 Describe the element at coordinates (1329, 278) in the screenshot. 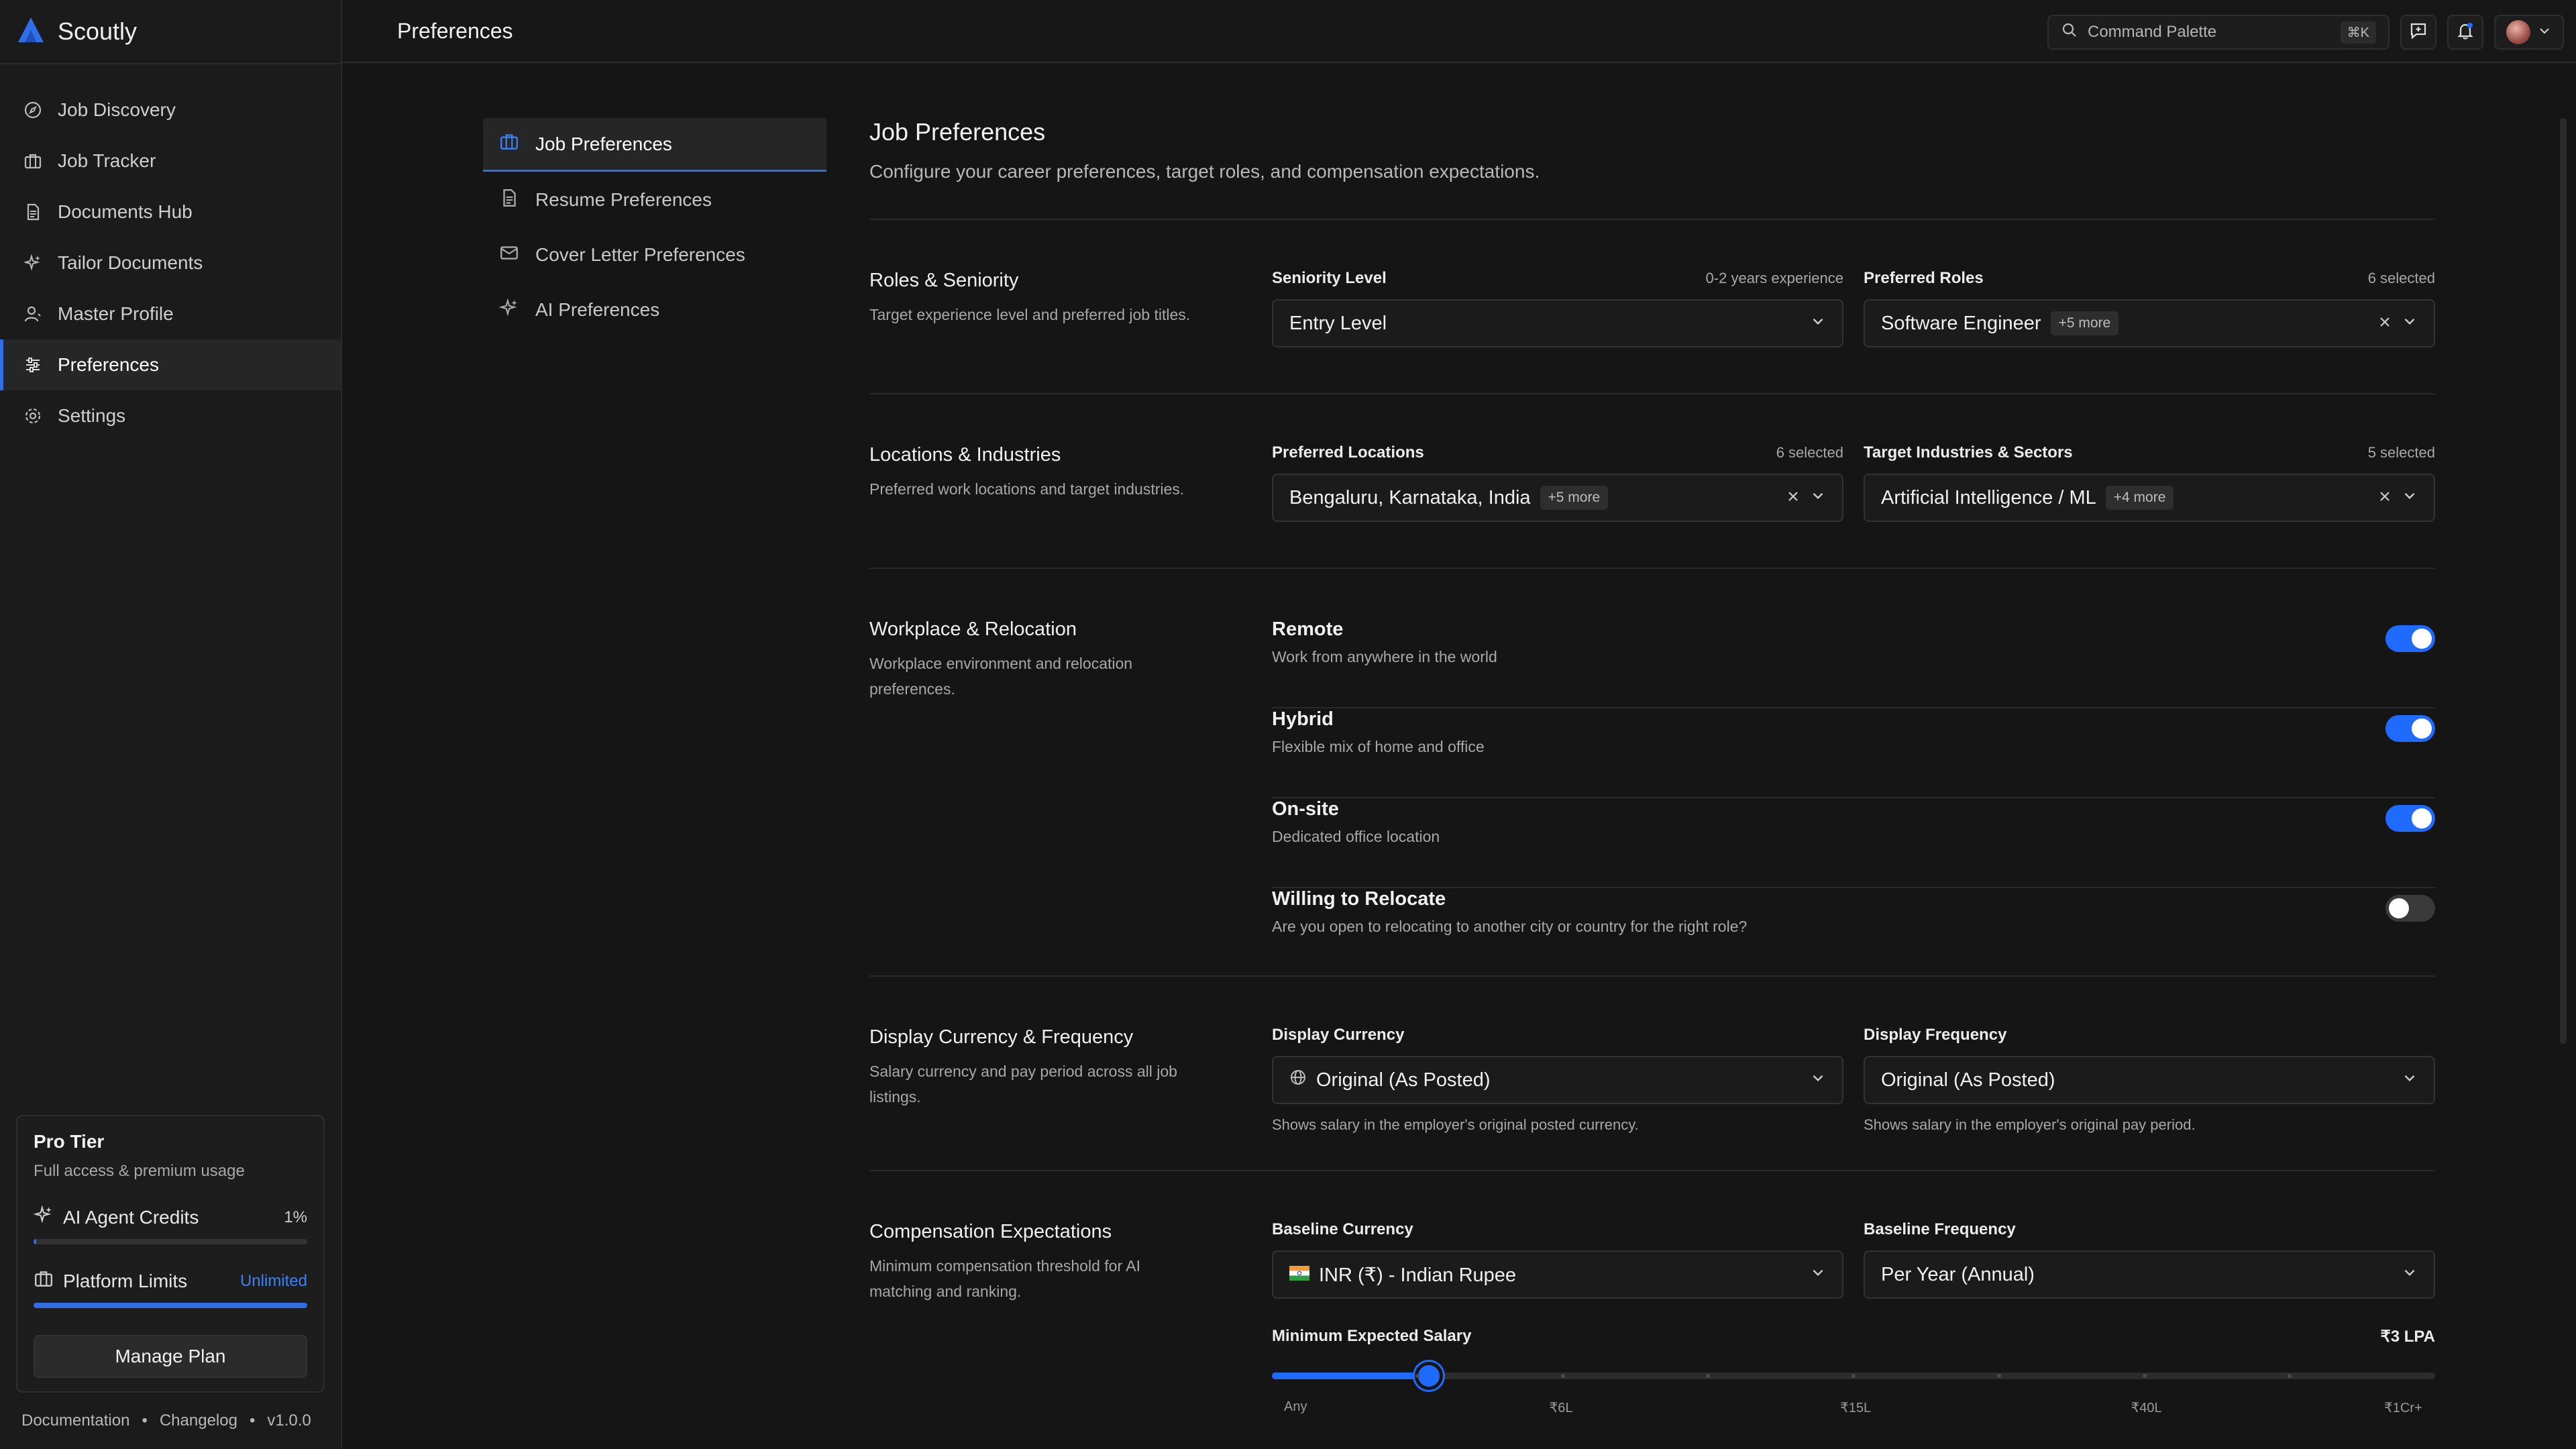

I see `seniority-label: Seniority Level` at that location.